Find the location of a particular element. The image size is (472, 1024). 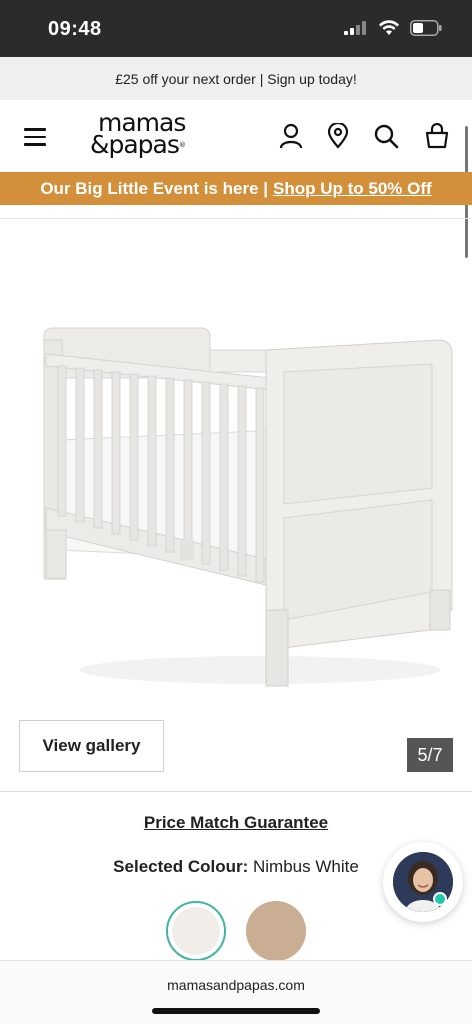

event-shop-link: Shop Up to 50% Off is located at coordinates (352, 189).